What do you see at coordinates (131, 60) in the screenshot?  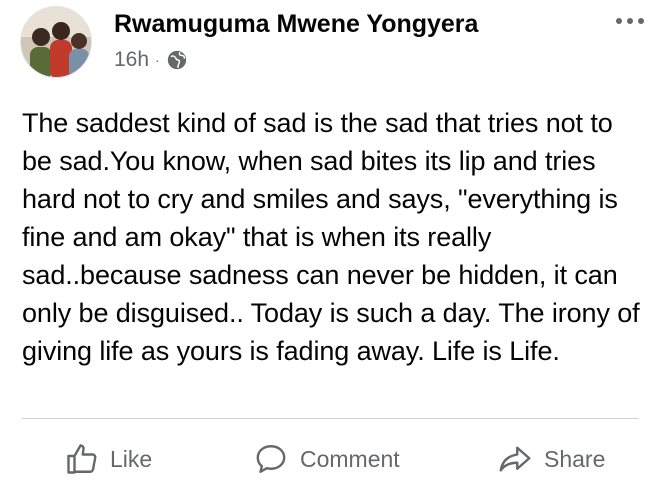 I see `post-time: 16h` at bounding box center [131, 60].